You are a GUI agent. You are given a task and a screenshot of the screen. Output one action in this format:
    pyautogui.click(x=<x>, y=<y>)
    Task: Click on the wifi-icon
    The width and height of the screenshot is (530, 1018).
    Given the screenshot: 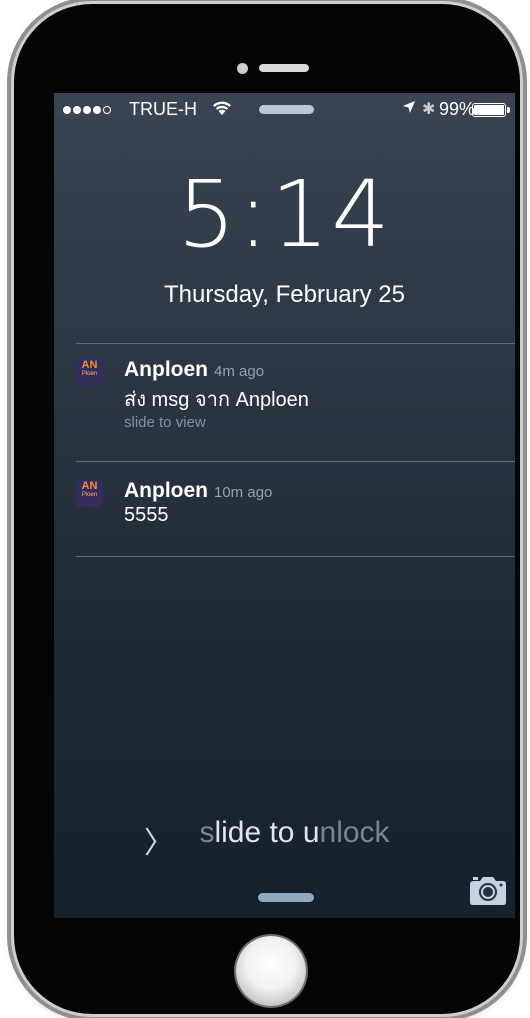 What is the action you would take?
    pyautogui.click(x=222, y=108)
    